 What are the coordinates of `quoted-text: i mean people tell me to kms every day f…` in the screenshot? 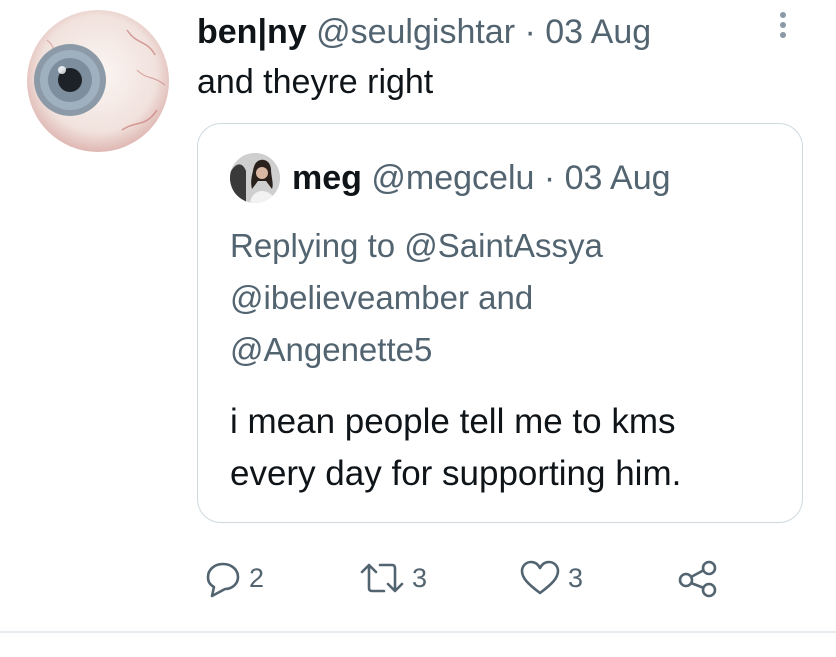 It's located at (510, 448).